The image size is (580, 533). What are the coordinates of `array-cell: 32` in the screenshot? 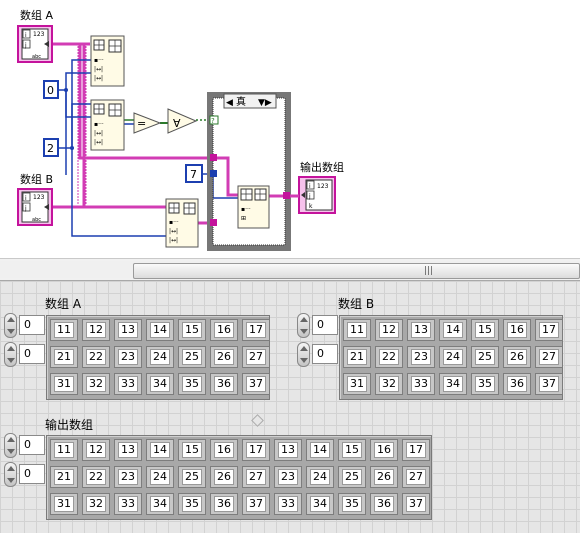 It's located at (389, 384).